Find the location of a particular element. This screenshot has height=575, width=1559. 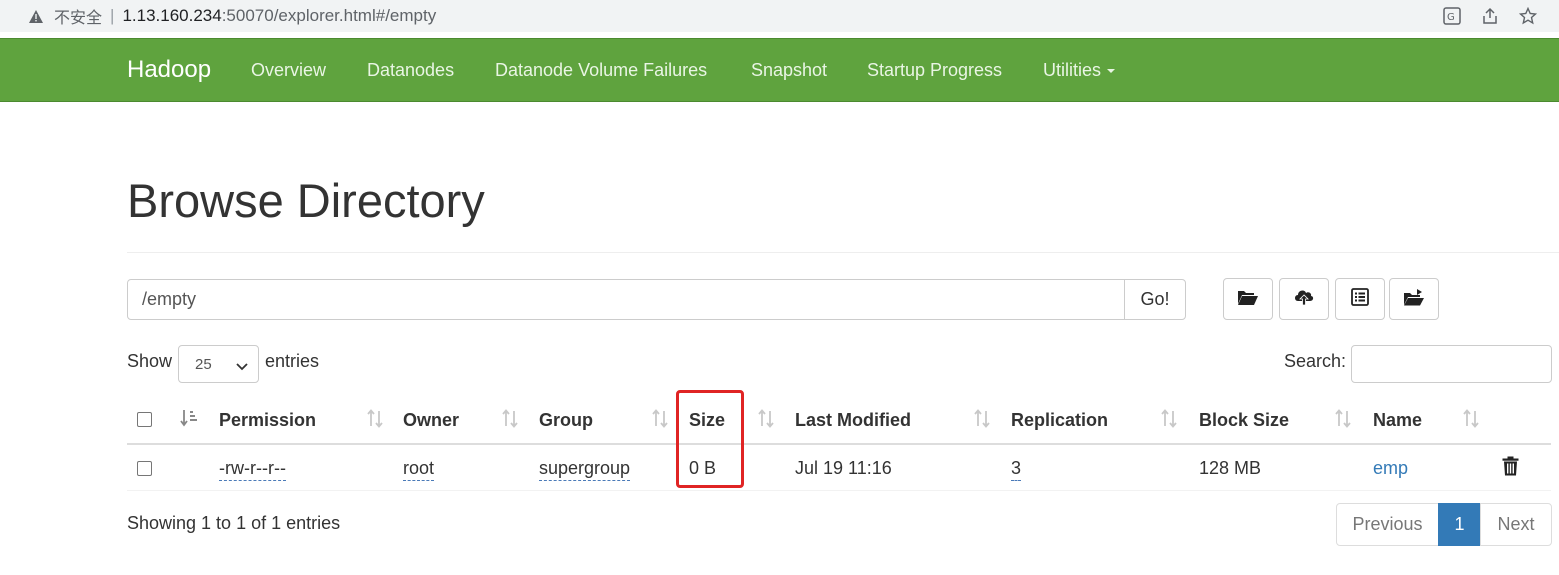

cloud-upload-icon is located at coordinates (1304, 299).